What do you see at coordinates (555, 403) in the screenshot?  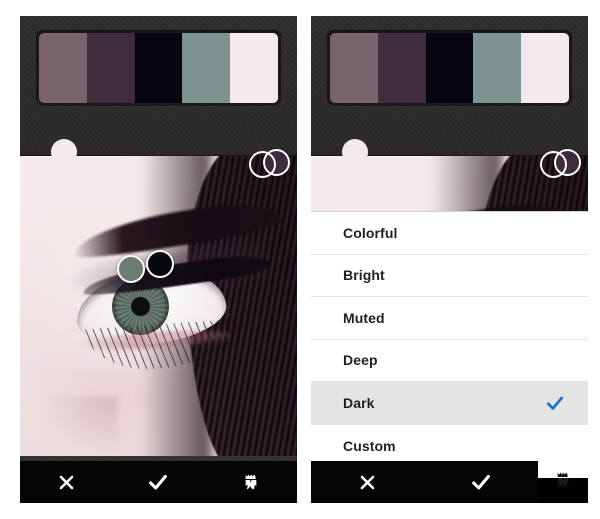 I see `checkmark-icon` at bounding box center [555, 403].